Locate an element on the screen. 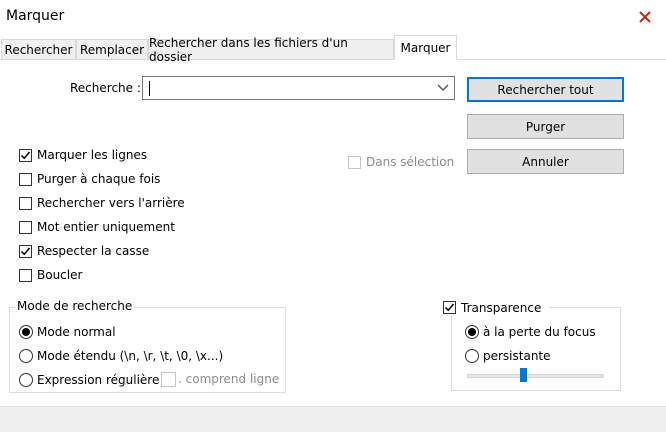 The image size is (666, 432). window-title: Marquer is located at coordinates (35, 16).